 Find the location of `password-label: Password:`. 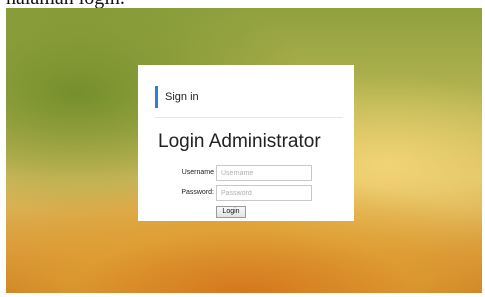

password-label: Password: is located at coordinates (197, 192).